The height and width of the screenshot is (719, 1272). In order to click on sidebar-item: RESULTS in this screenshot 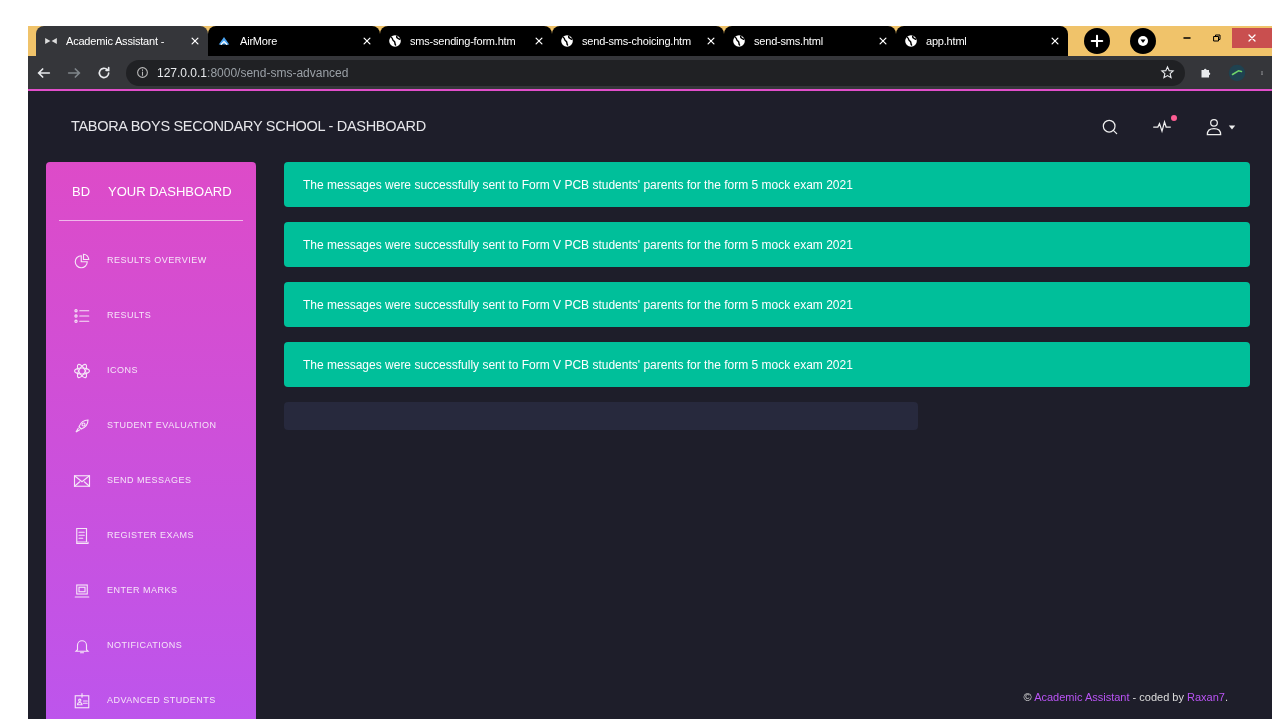, I will do `click(151, 316)`.